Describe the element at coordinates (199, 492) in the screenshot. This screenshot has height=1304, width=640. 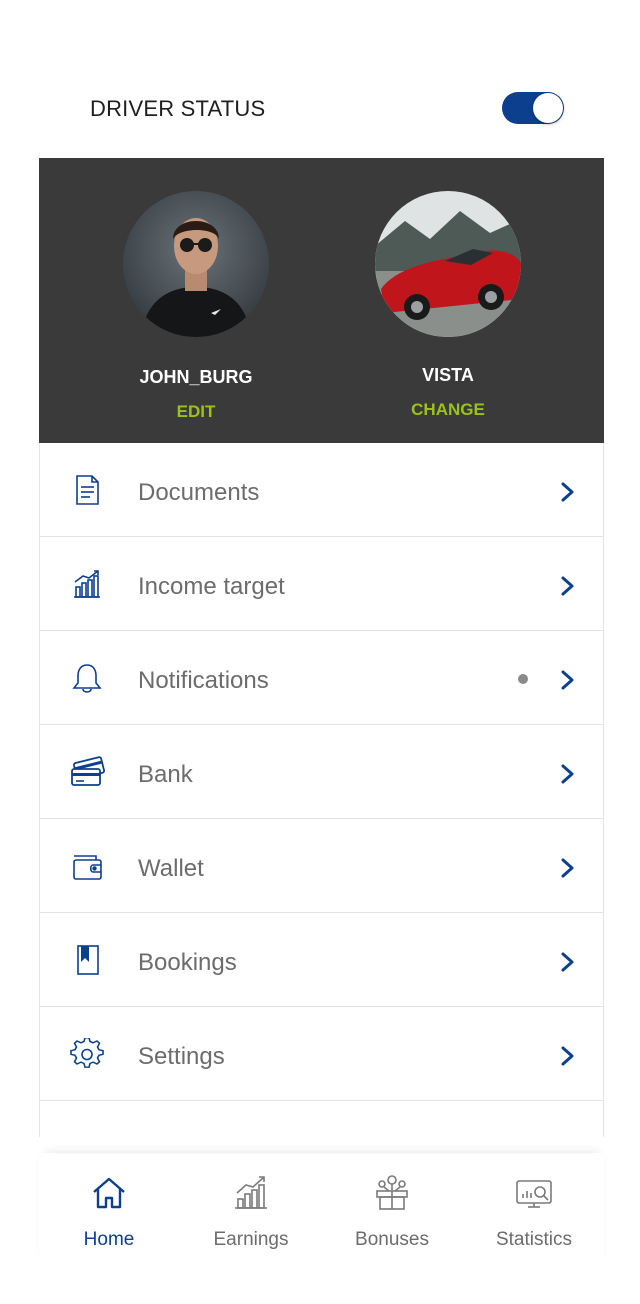
I see `menu-label-documents: Documents` at that location.